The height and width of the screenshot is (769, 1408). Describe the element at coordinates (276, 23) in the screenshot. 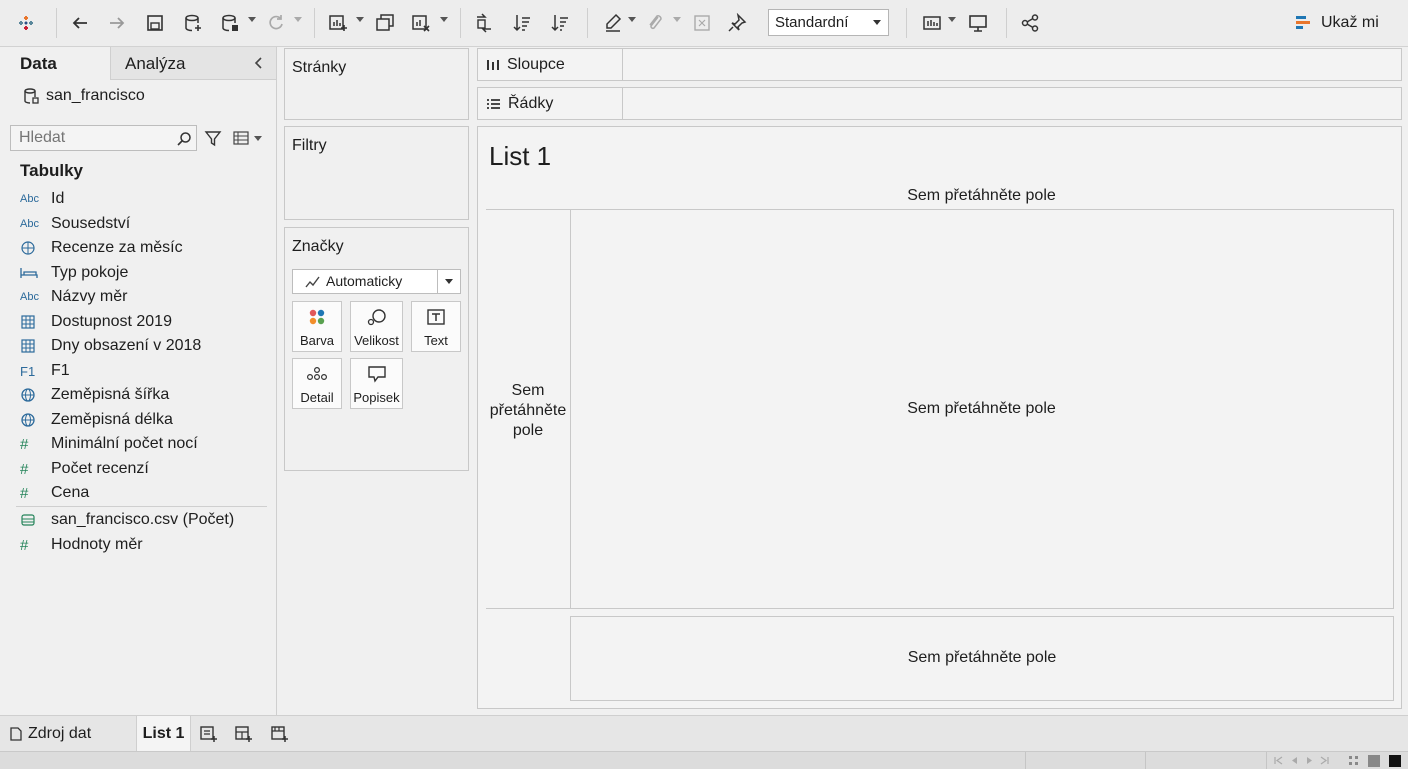

I see `refresh-icon` at that location.